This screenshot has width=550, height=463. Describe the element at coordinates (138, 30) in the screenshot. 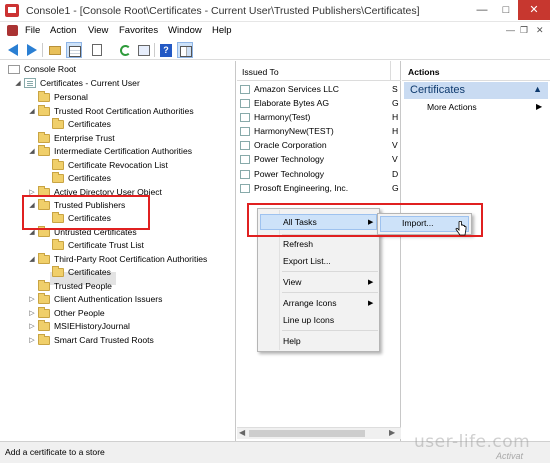

I see `menu-favorites: Favorites` at that location.